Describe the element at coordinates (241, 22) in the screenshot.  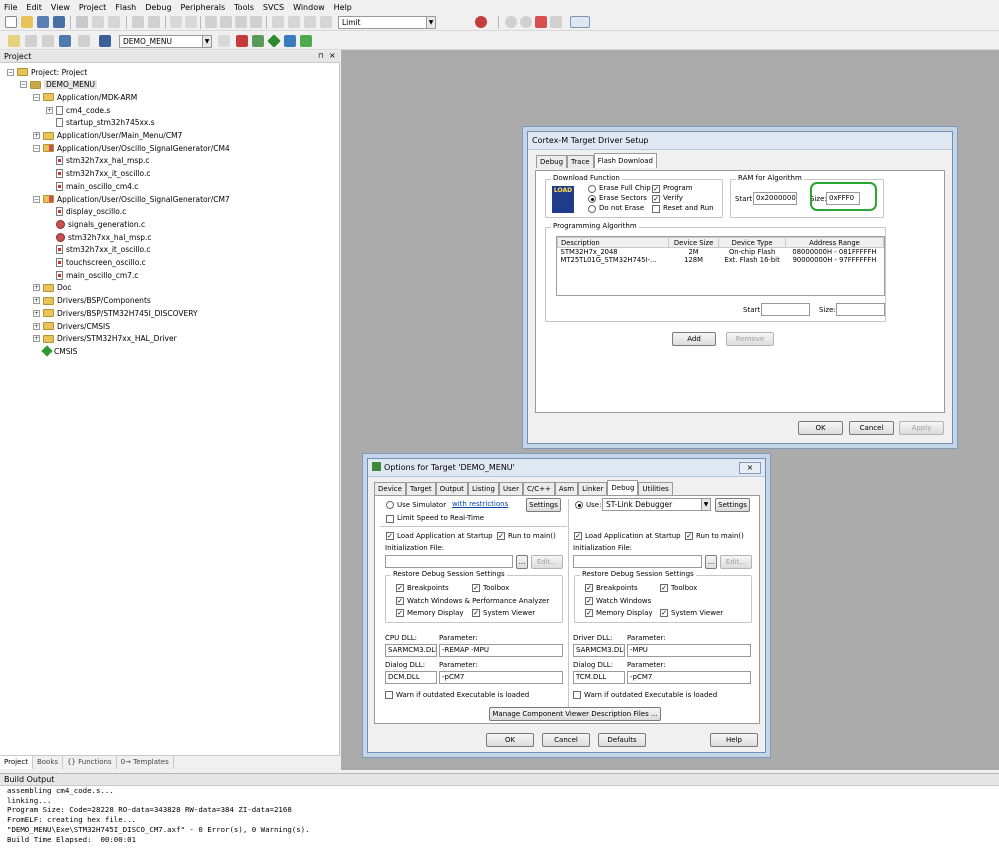
I see `next-bookmark-icon` at that location.